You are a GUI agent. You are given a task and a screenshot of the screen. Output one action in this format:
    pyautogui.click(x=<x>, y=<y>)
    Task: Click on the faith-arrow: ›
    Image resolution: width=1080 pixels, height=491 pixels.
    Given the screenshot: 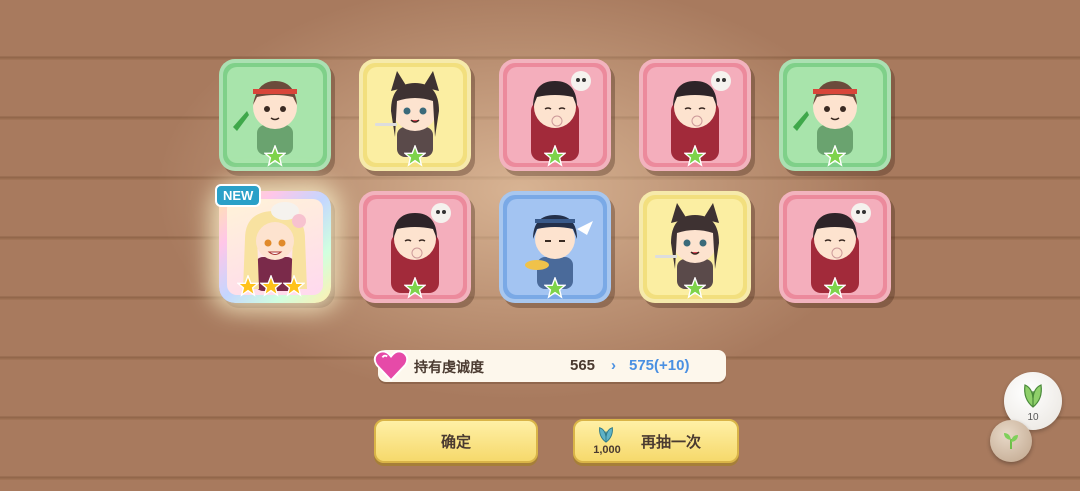 What is the action you would take?
    pyautogui.click(x=613, y=365)
    